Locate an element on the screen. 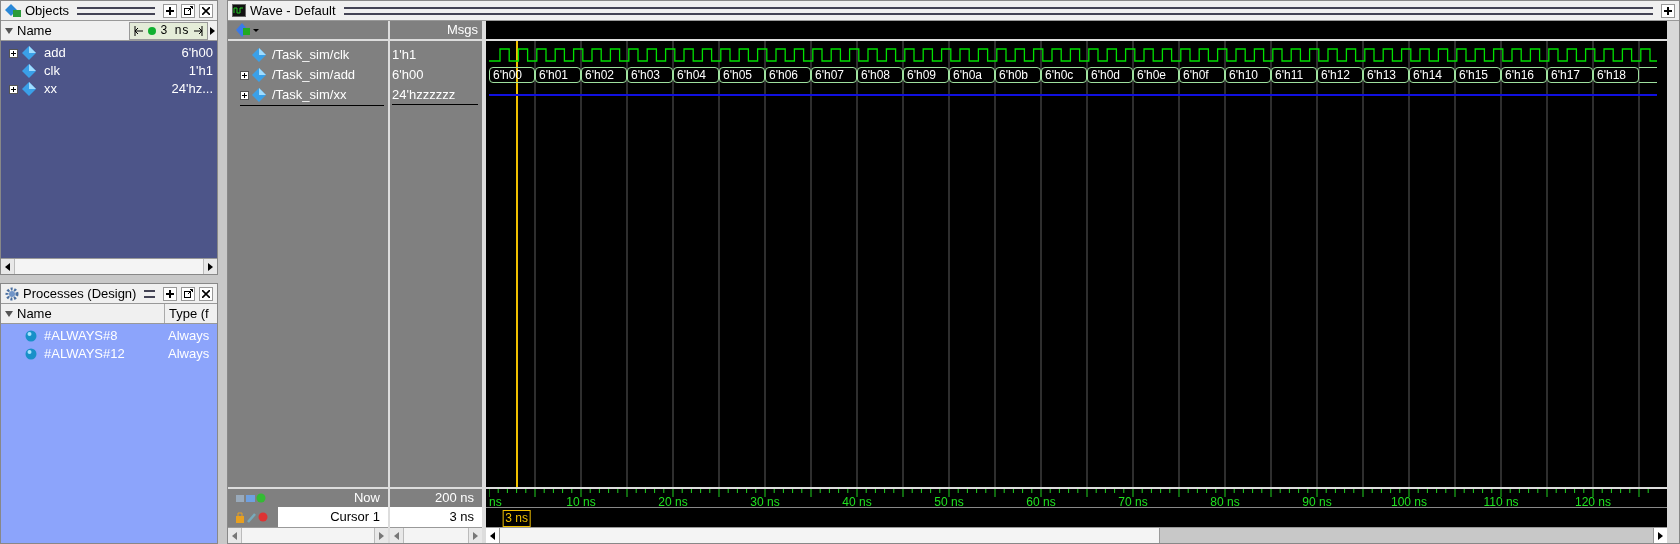  more-icon is located at coordinates (212, 30).